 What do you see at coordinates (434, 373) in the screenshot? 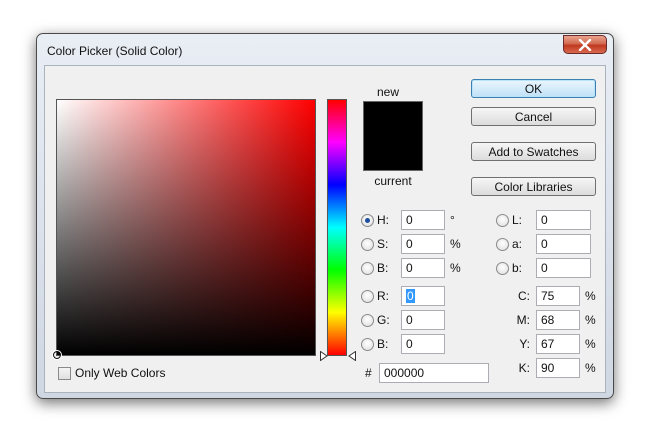
I see `hex-field: 000000` at bounding box center [434, 373].